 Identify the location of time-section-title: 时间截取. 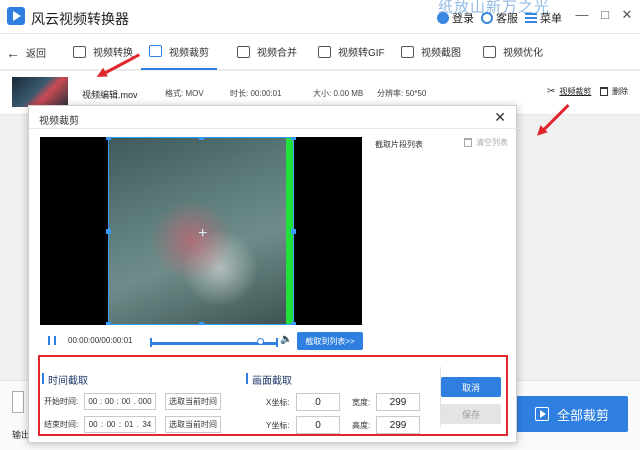
(65, 379).